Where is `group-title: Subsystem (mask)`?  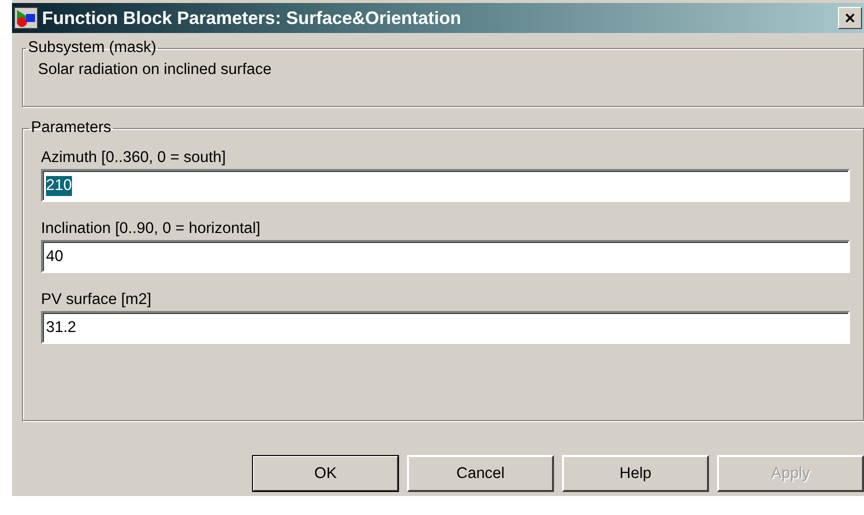 group-title: Subsystem (mask) is located at coordinates (92, 48).